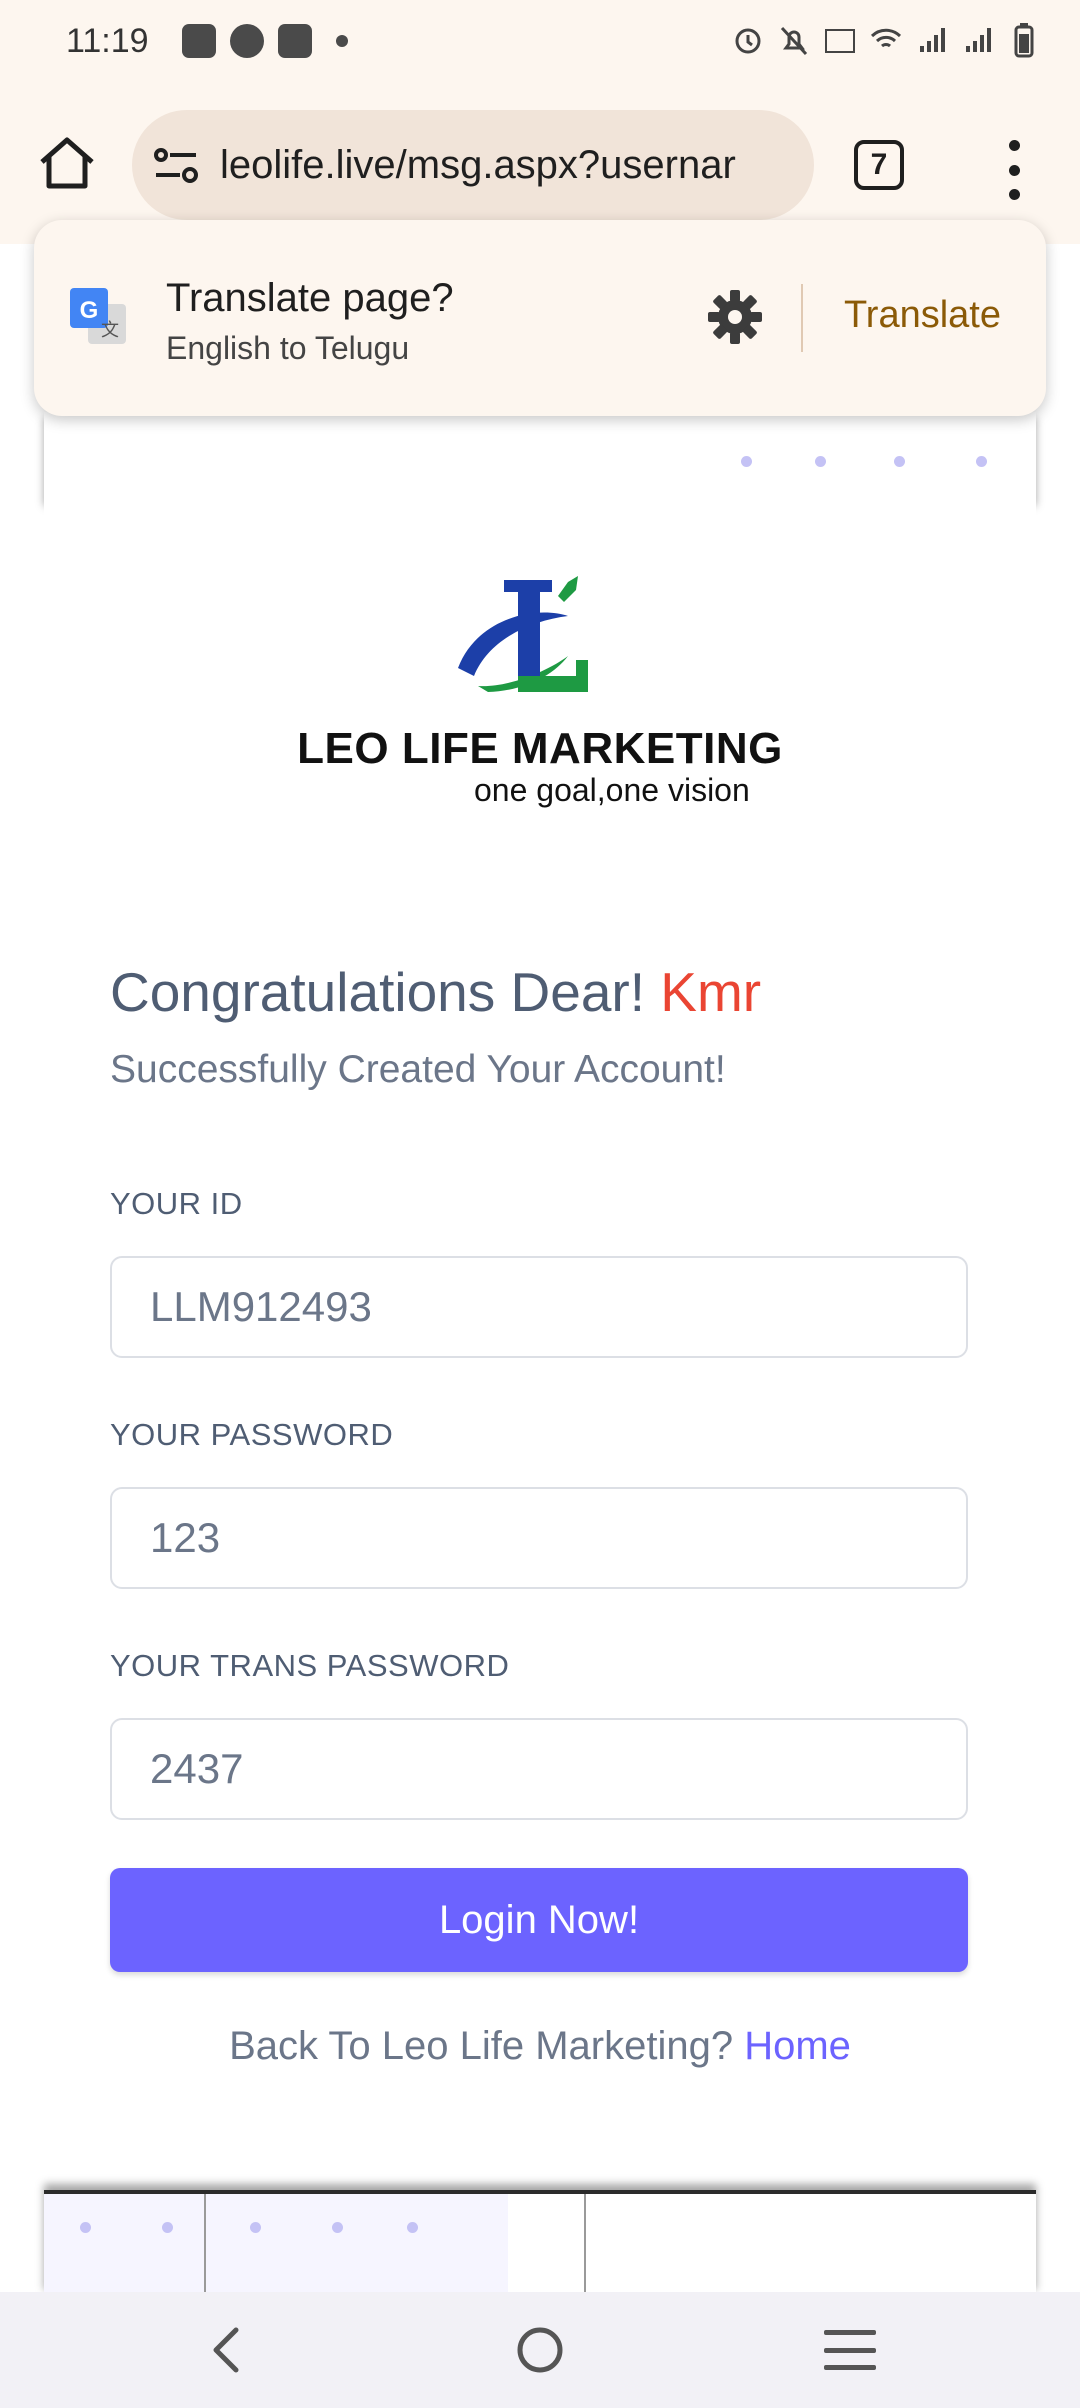 The image size is (1080, 2408). I want to click on wifi-icon, so click(886, 38).